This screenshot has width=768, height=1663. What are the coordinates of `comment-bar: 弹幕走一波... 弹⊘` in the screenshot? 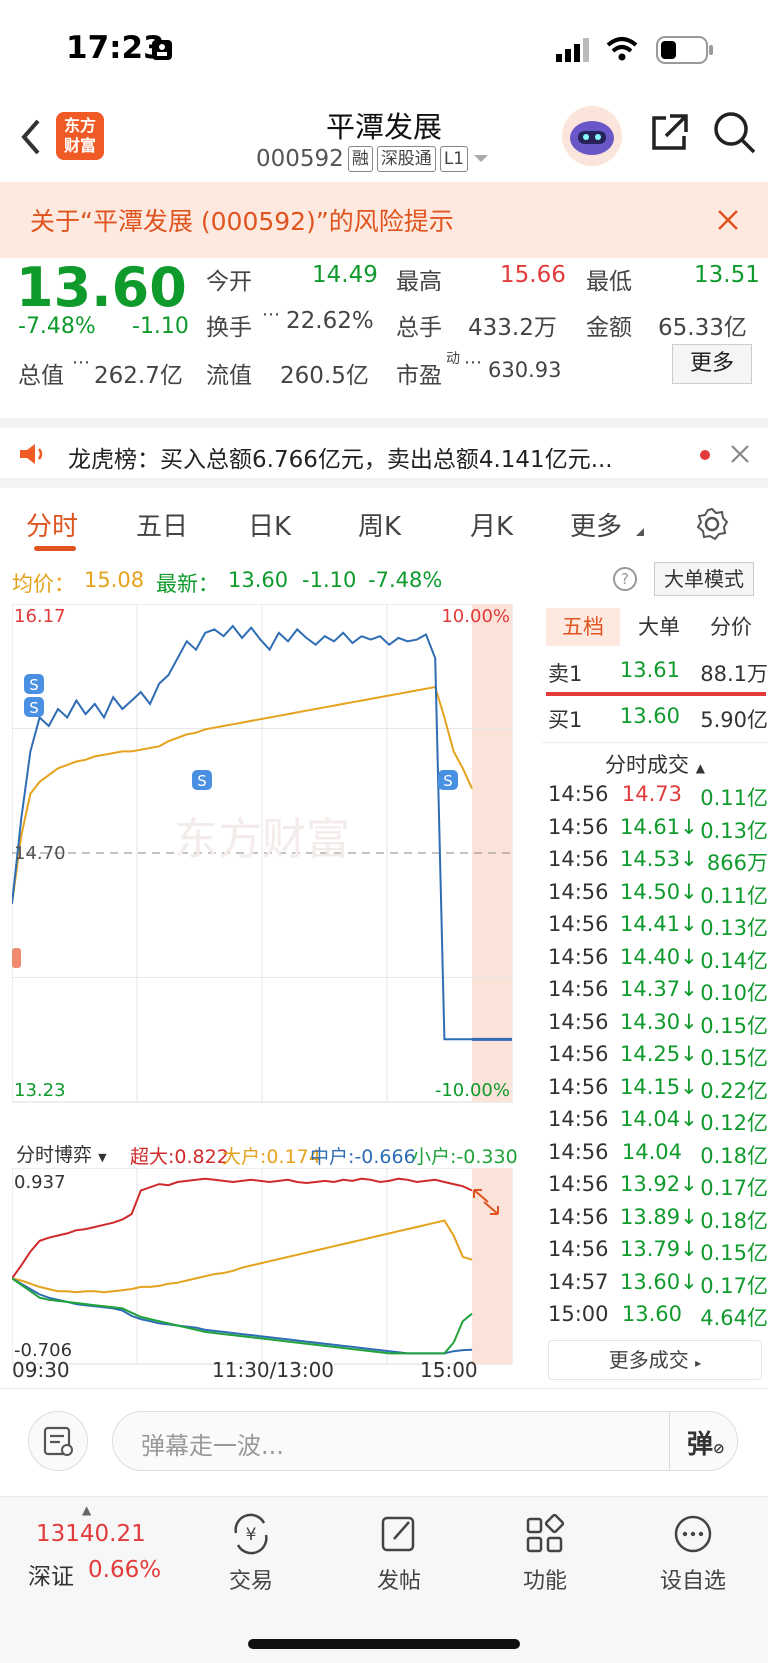 It's located at (384, 1438).